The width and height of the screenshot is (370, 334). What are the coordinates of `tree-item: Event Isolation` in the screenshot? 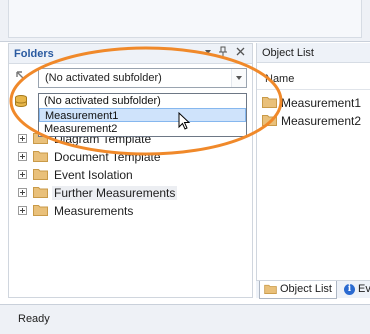 It's located at (130, 174).